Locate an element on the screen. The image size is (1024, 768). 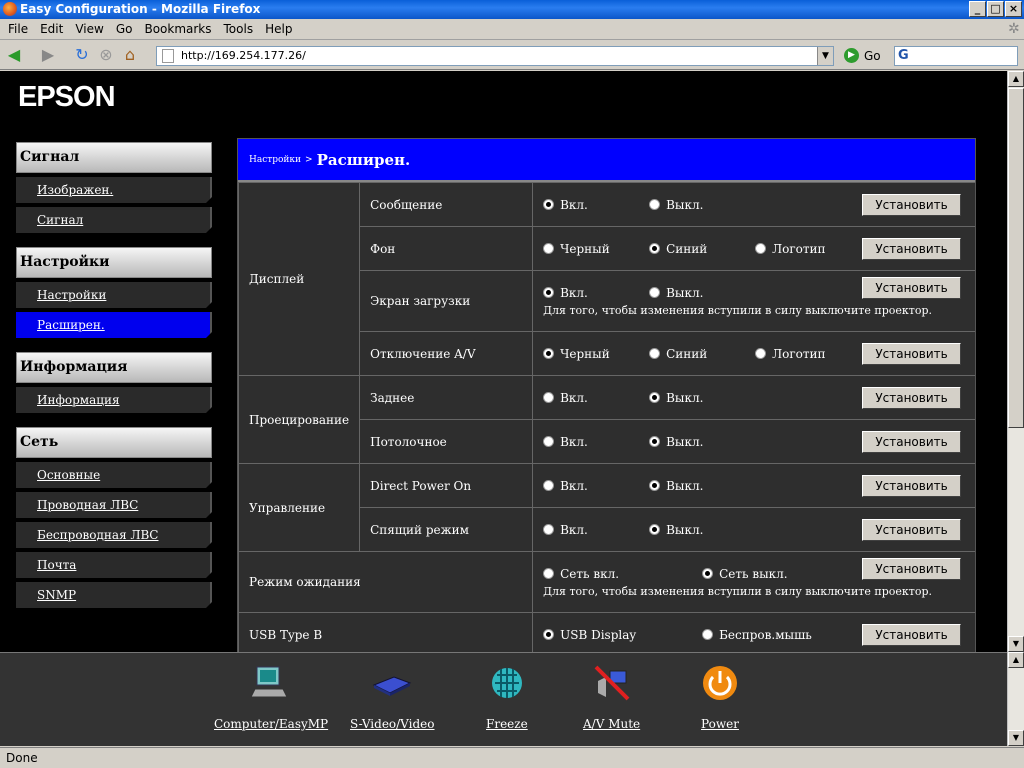
sidebar-link: Беспроводная ЛВС is located at coordinates (114, 535).